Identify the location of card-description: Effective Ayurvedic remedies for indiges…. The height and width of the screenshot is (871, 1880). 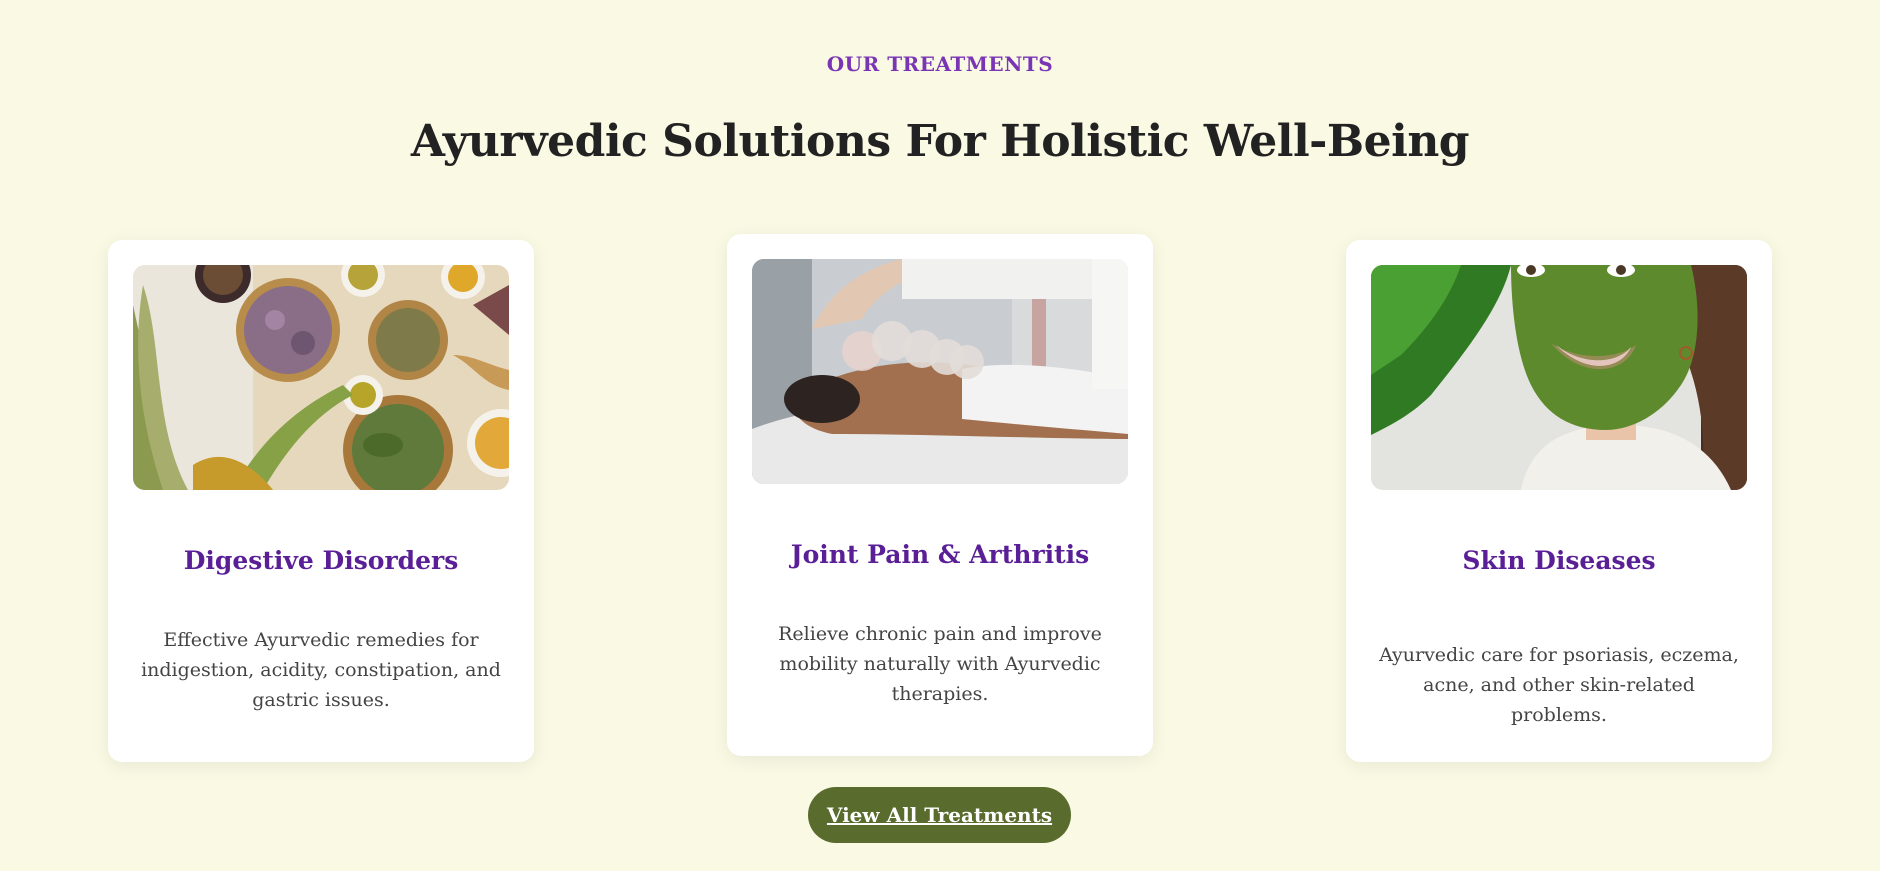
(321, 670).